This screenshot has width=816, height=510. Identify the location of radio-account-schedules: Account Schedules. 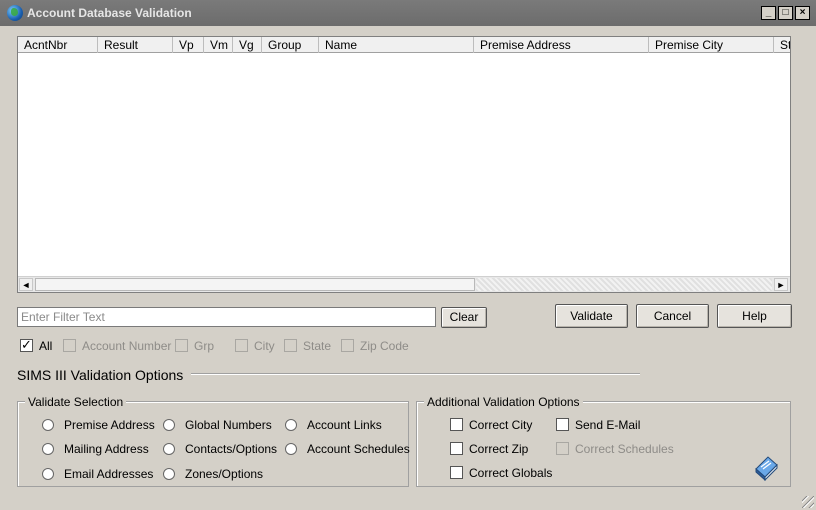
(347, 449).